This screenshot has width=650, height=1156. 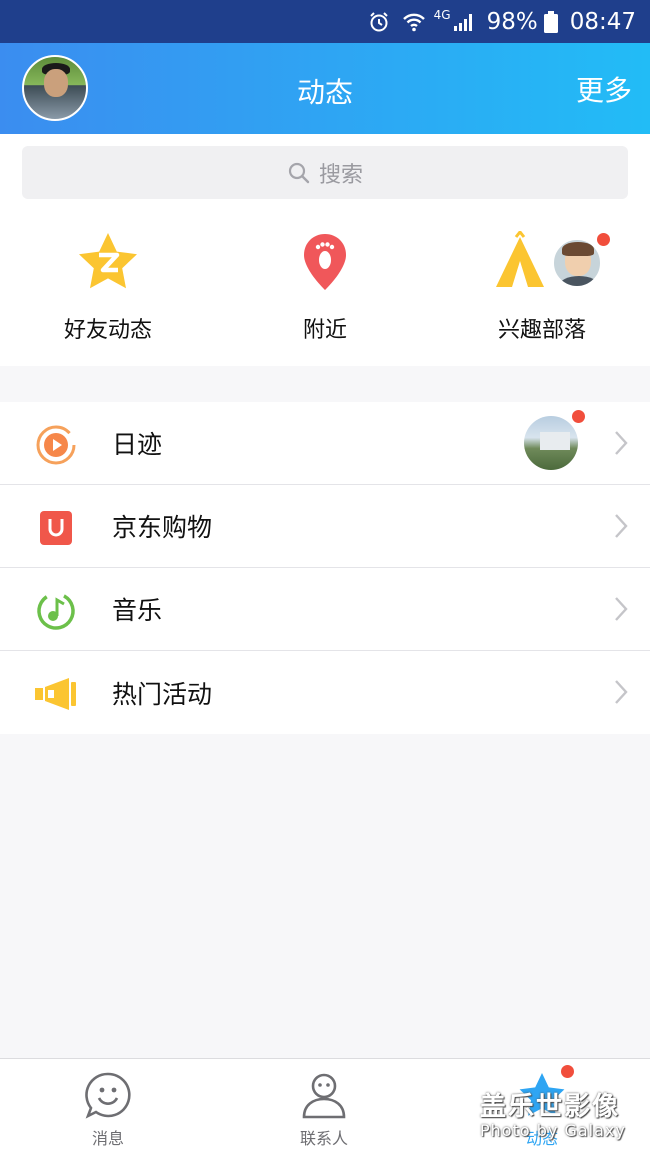 What do you see at coordinates (542, 261) in the screenshot?
I see `tribe-tent-icon` at bounding box center [542, 261].